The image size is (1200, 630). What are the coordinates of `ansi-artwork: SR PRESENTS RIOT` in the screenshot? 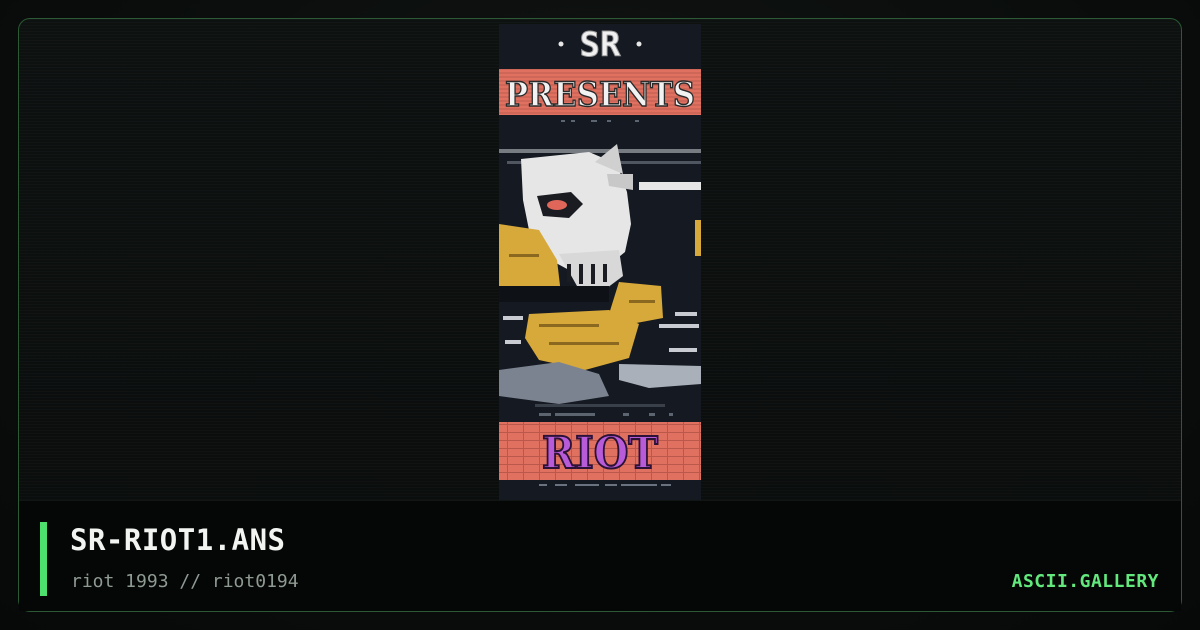 It's located at (600, 262).